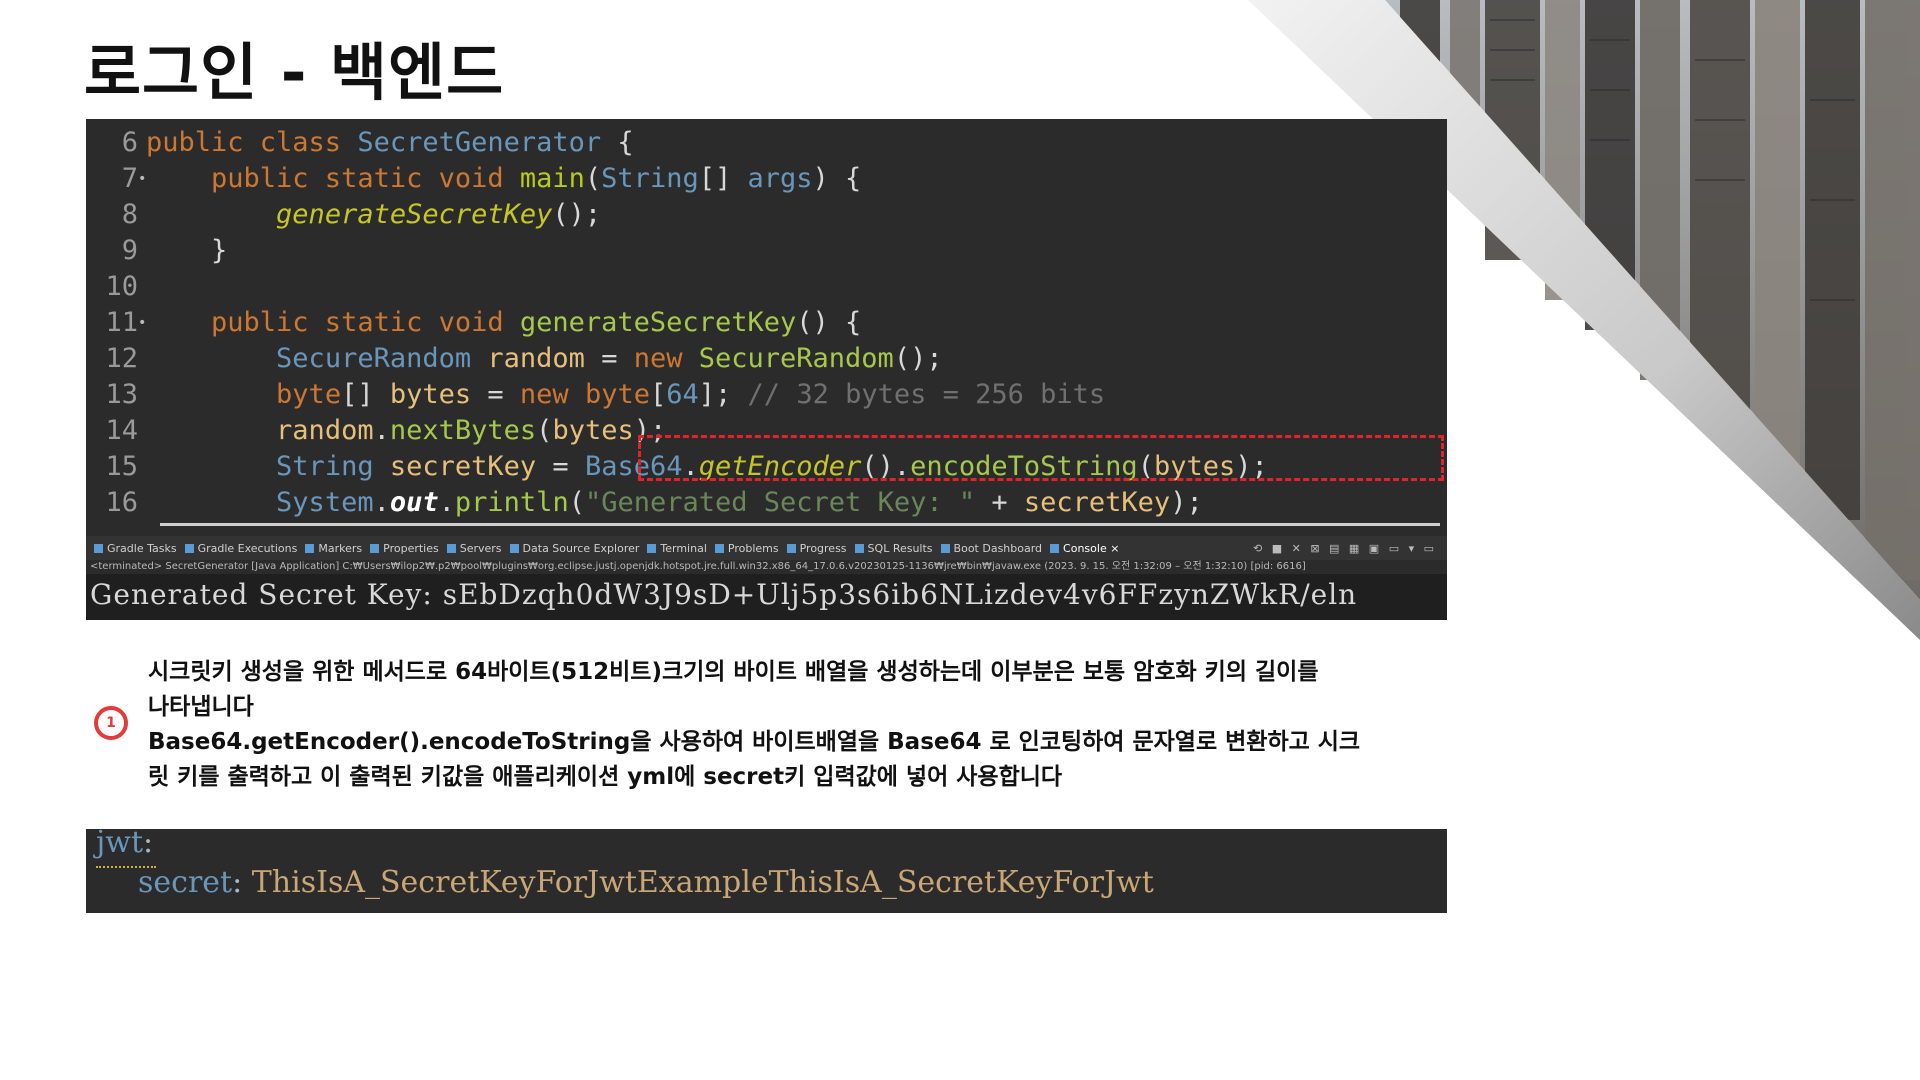  Describe the element at coordinates (753, 548) in the screenshot. I see `console-tab-label: Problems` at that location.